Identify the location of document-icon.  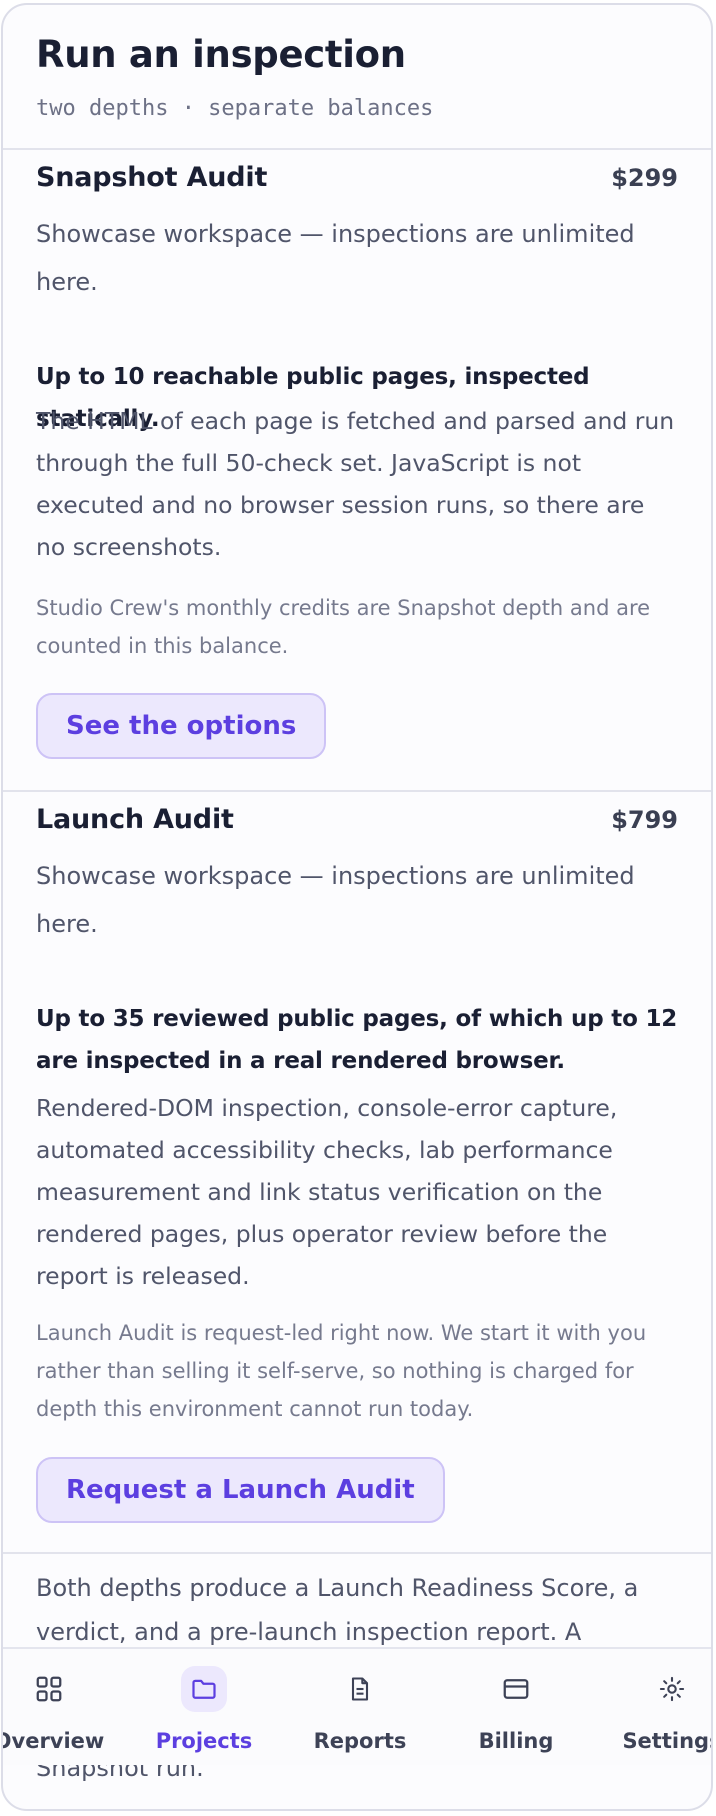
(360, 1689).